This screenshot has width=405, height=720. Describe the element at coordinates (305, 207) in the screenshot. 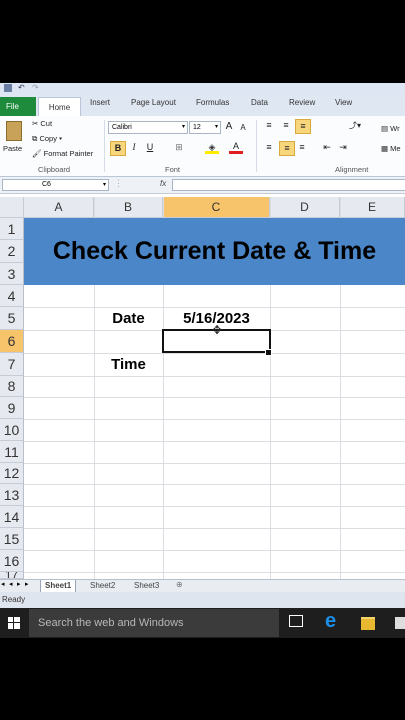

I see `column-header-d: D` at that location.